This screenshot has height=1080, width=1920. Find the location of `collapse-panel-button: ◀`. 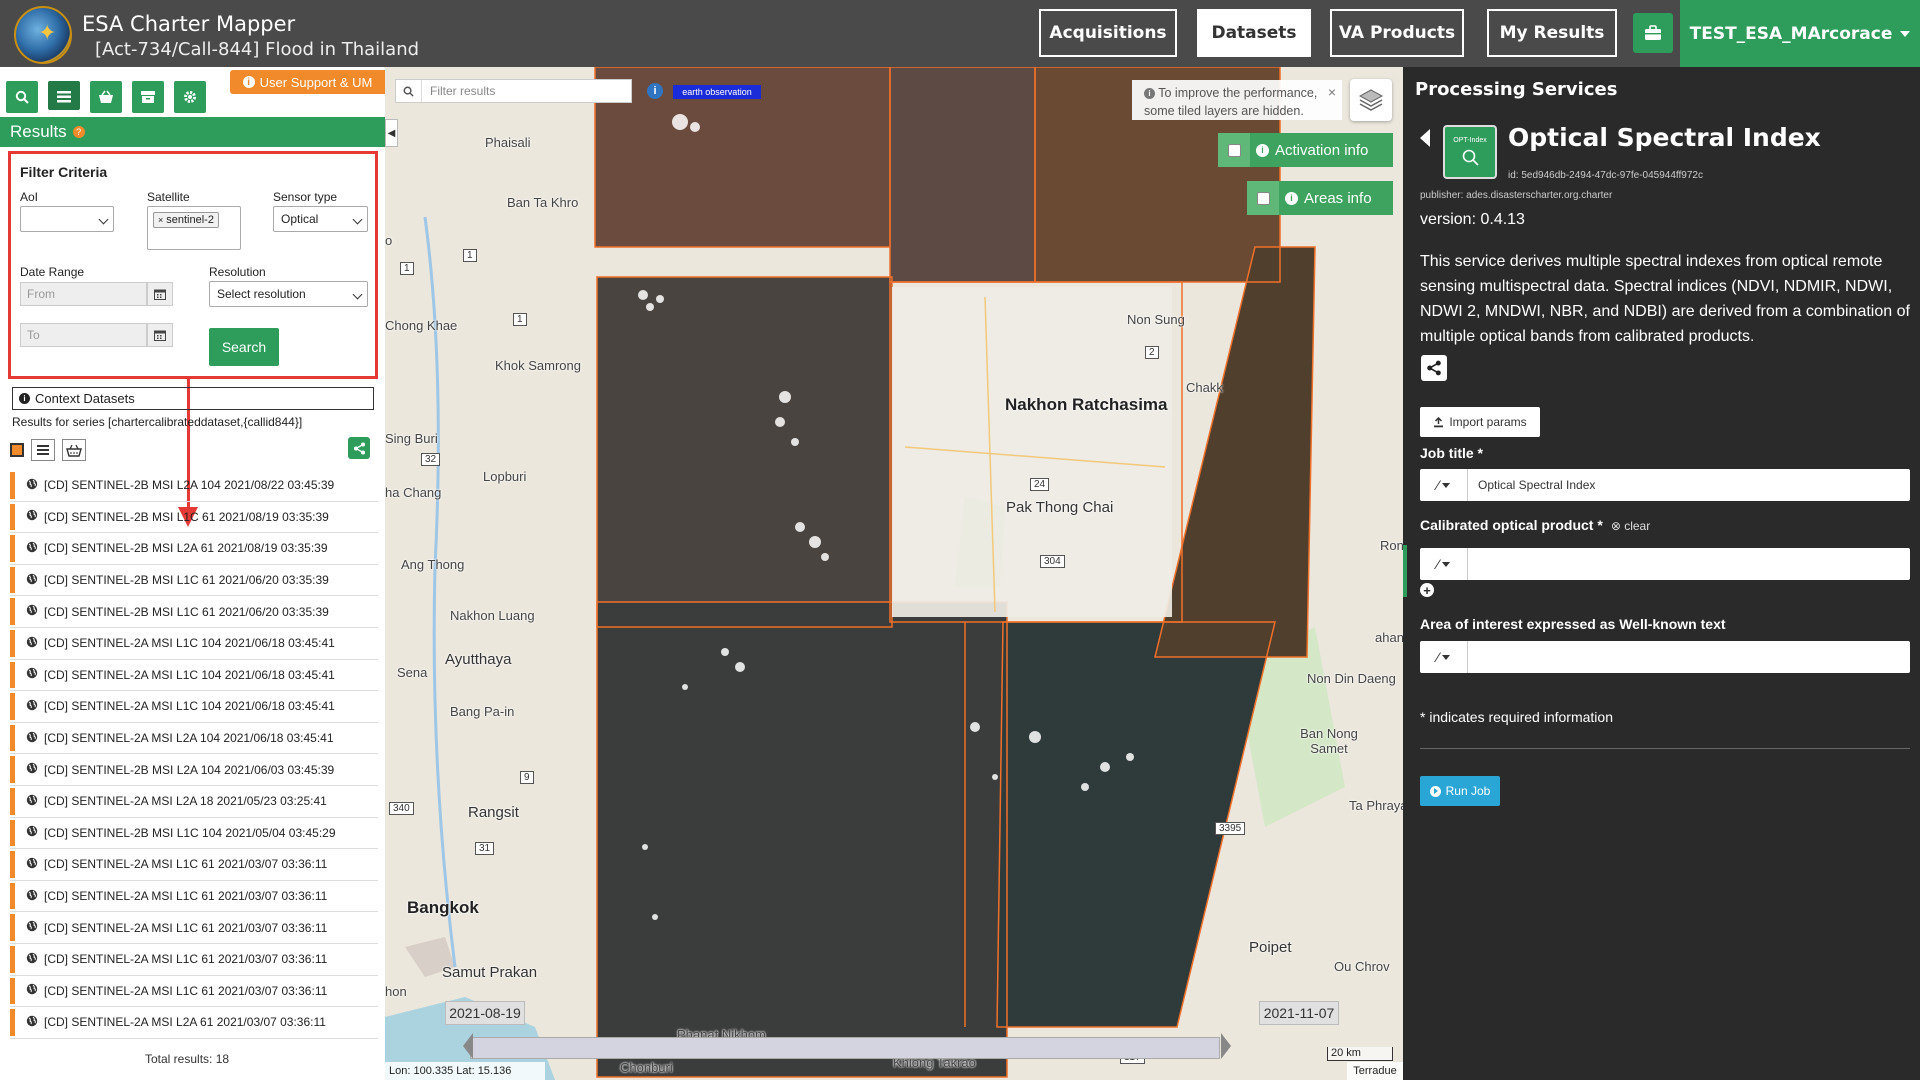

collapse-panel-button: ◀ is located at coordinates (391, 133).